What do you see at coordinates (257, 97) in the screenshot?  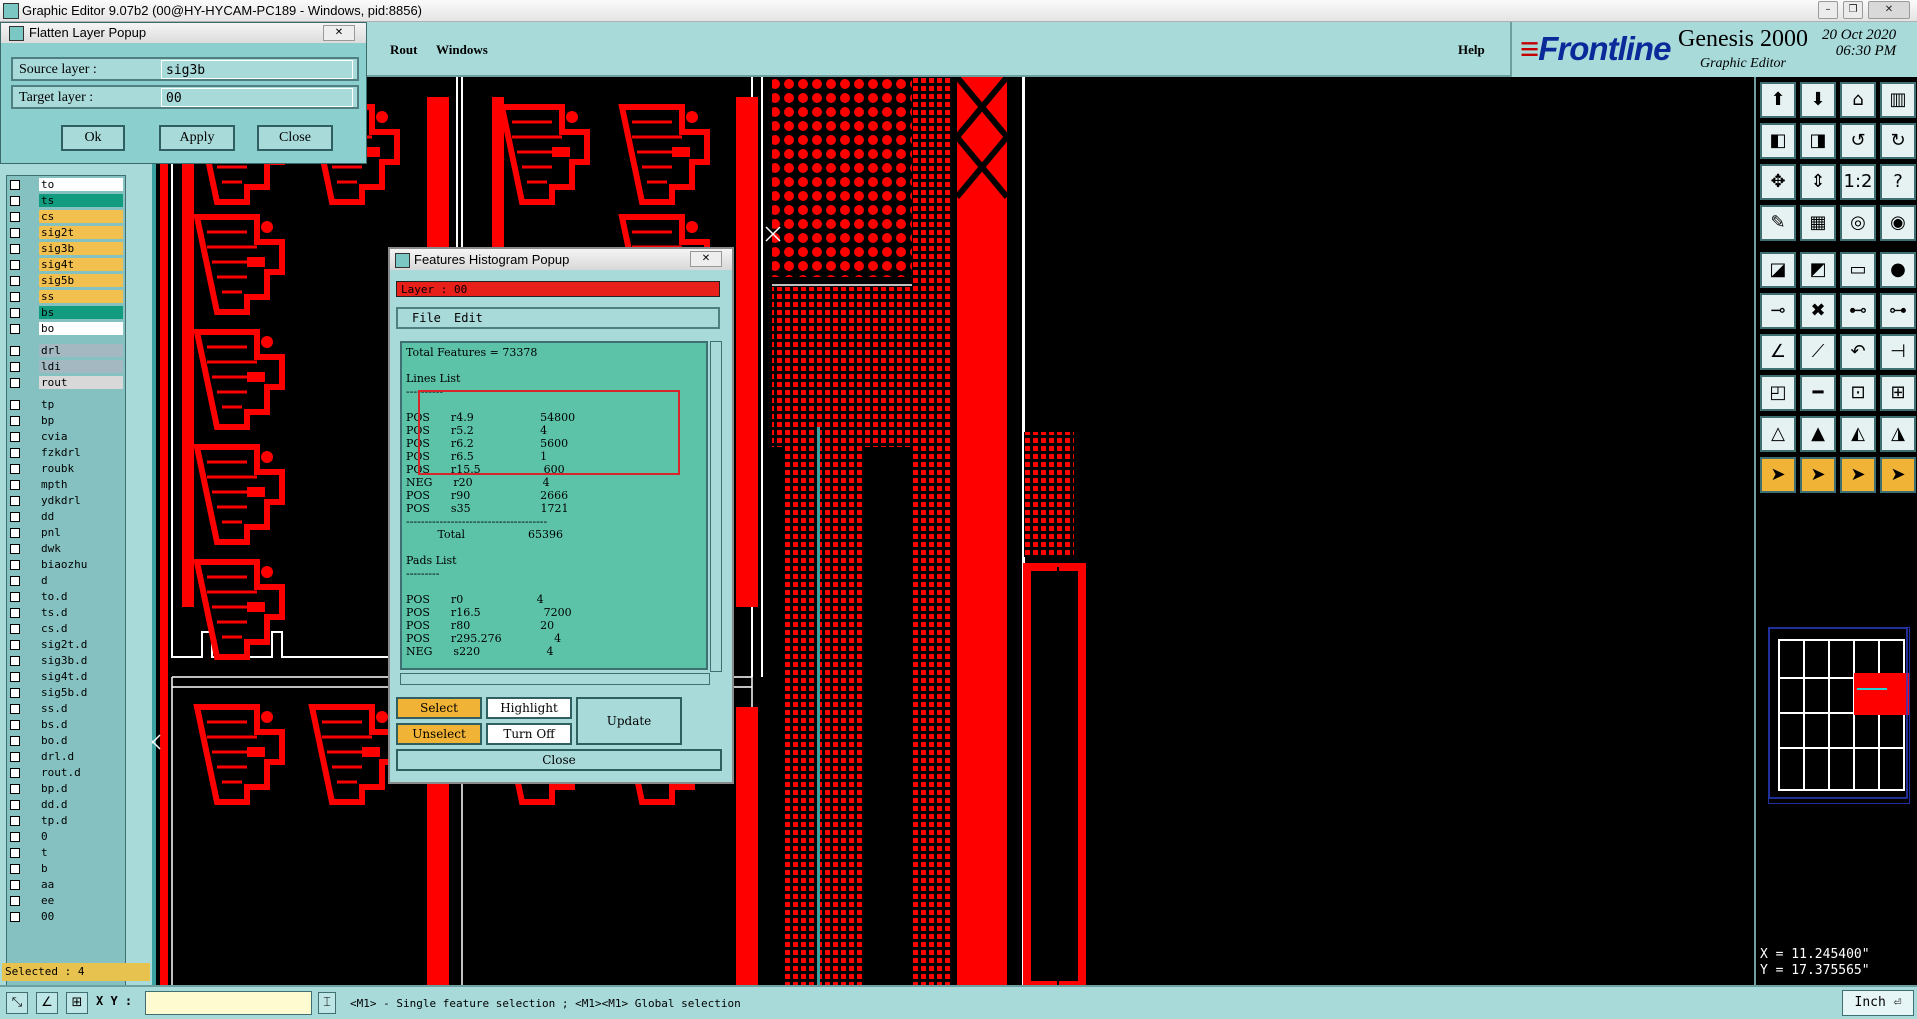 I see `target-layer-input: 00` at bounding box center [257, 97].